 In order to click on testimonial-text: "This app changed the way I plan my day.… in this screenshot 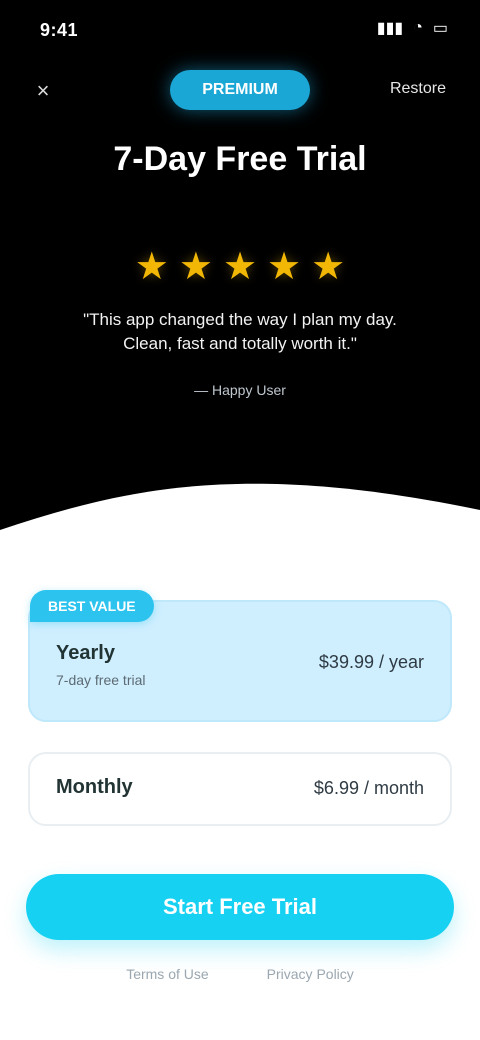, I will do `click(240, 331)`.